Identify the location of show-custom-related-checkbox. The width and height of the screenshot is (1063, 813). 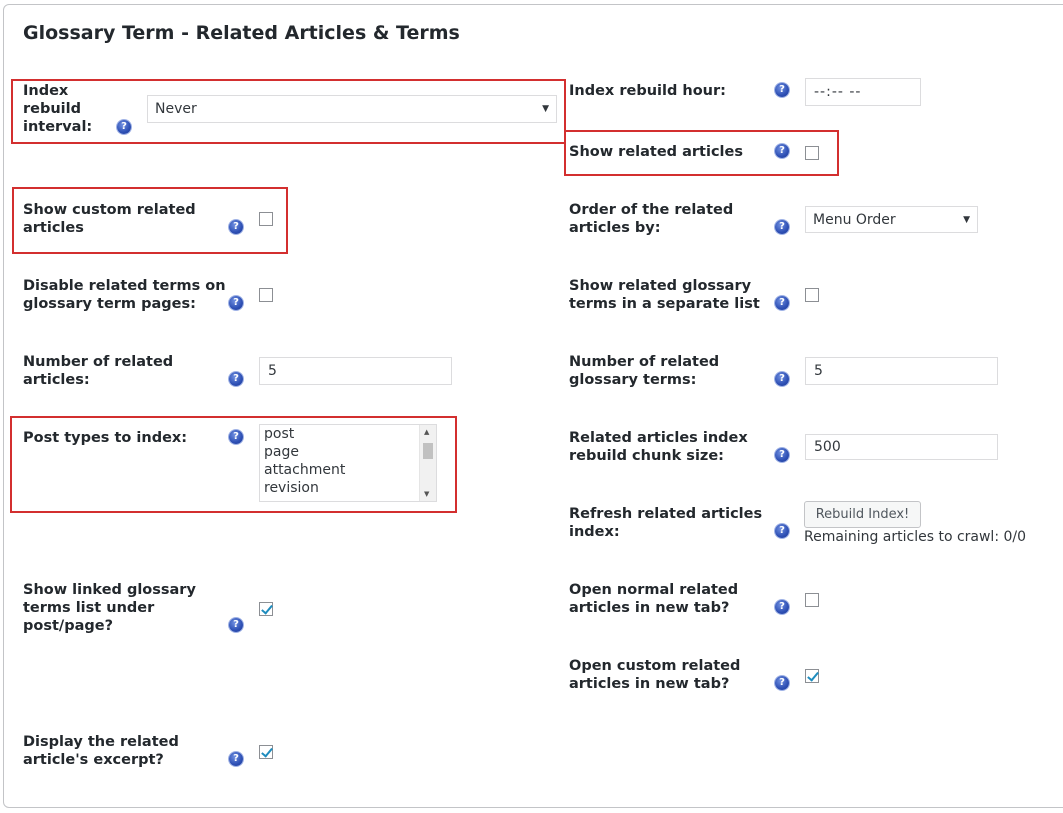
(266, 219).